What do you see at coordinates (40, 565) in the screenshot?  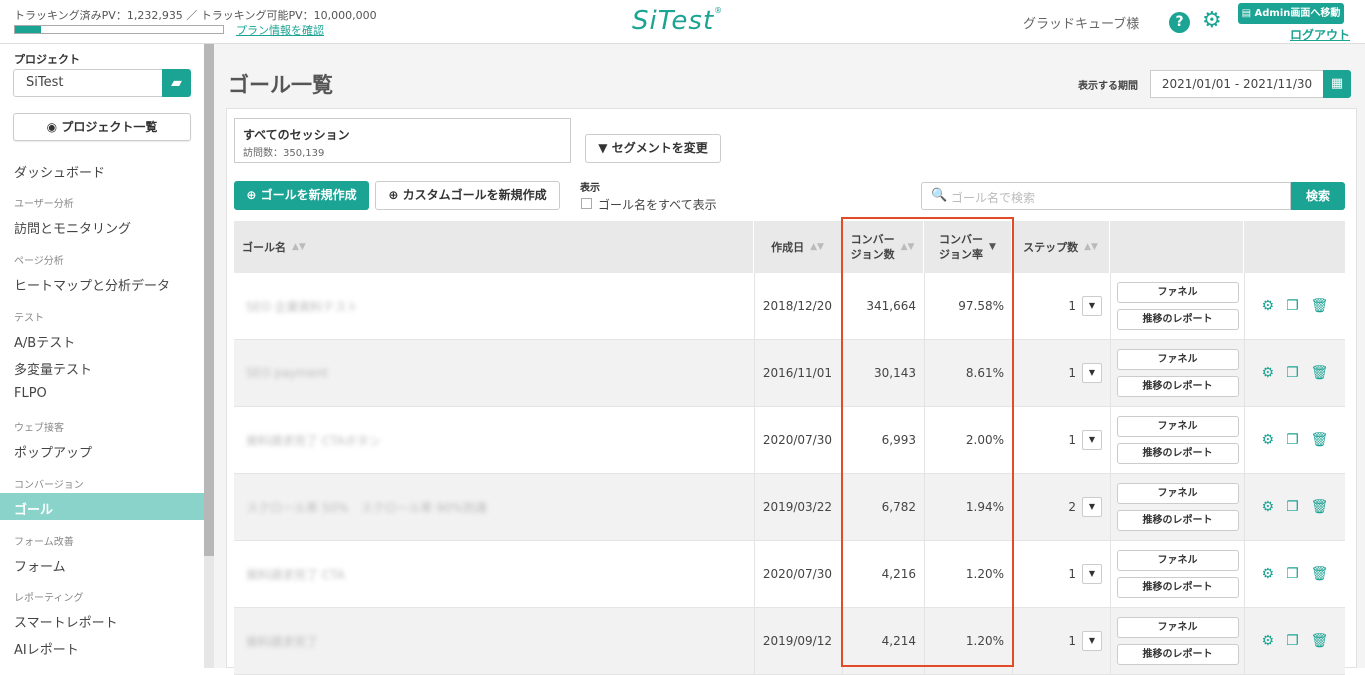 I see `sidebar-item-form: フォーム` at bounding box center [40, 565].